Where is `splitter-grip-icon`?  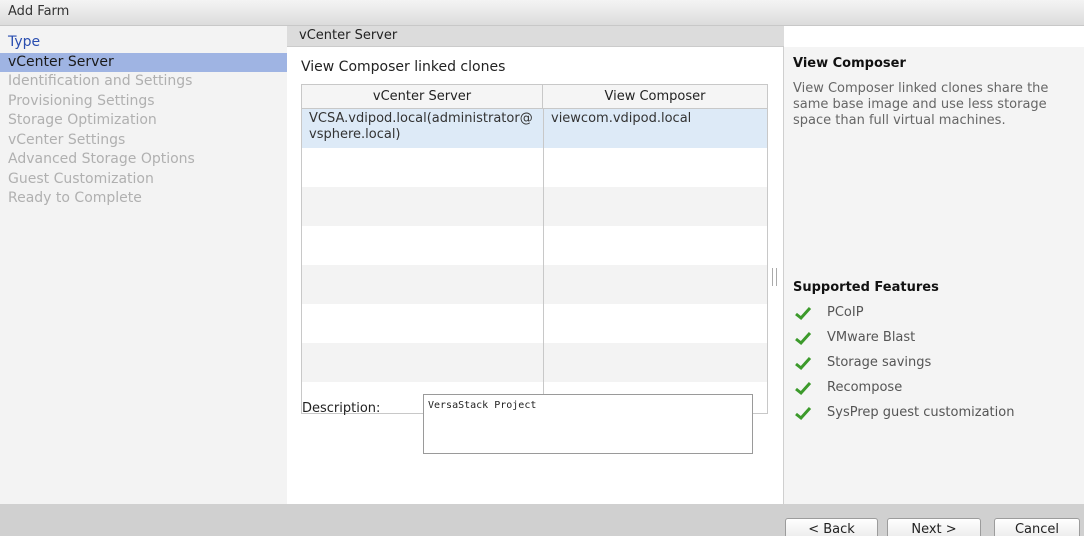
splitter-grip-icon is located at coordinates (774, 277).